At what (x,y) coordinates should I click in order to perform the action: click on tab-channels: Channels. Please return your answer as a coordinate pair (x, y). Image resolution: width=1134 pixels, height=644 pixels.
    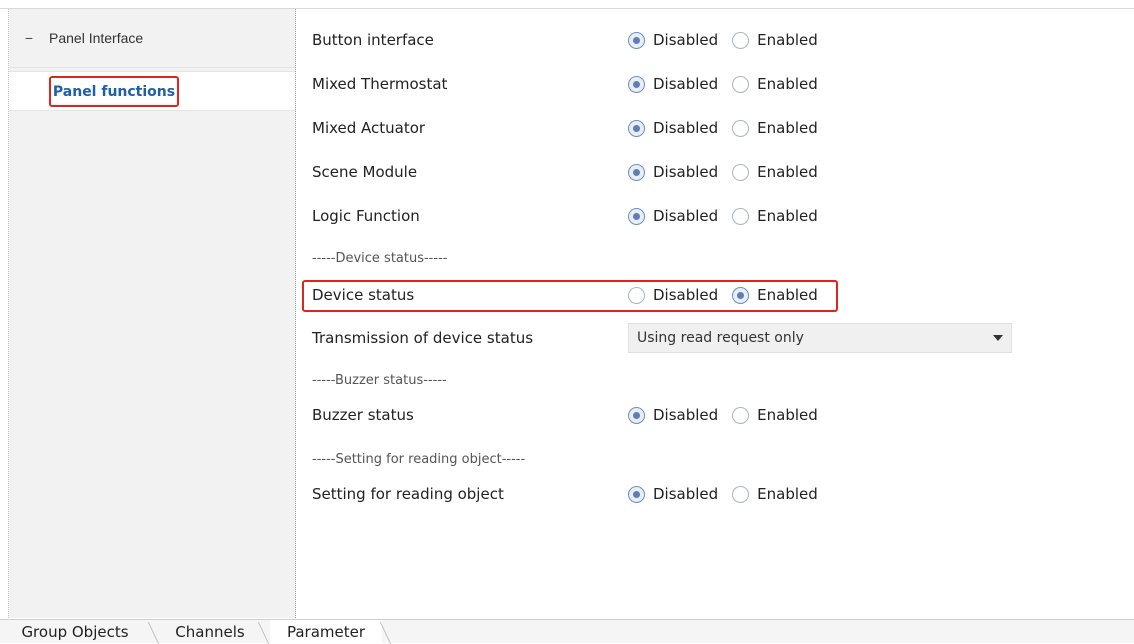
    Looking at the image, I should click on (210, 632).